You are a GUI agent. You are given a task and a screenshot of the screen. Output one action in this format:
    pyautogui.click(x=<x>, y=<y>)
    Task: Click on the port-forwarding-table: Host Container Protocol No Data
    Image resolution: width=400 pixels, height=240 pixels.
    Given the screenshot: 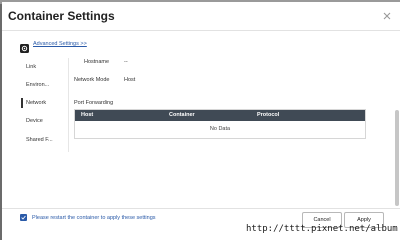 What is the action you would take?
    pyautogui.click(x=220, y=124)
    